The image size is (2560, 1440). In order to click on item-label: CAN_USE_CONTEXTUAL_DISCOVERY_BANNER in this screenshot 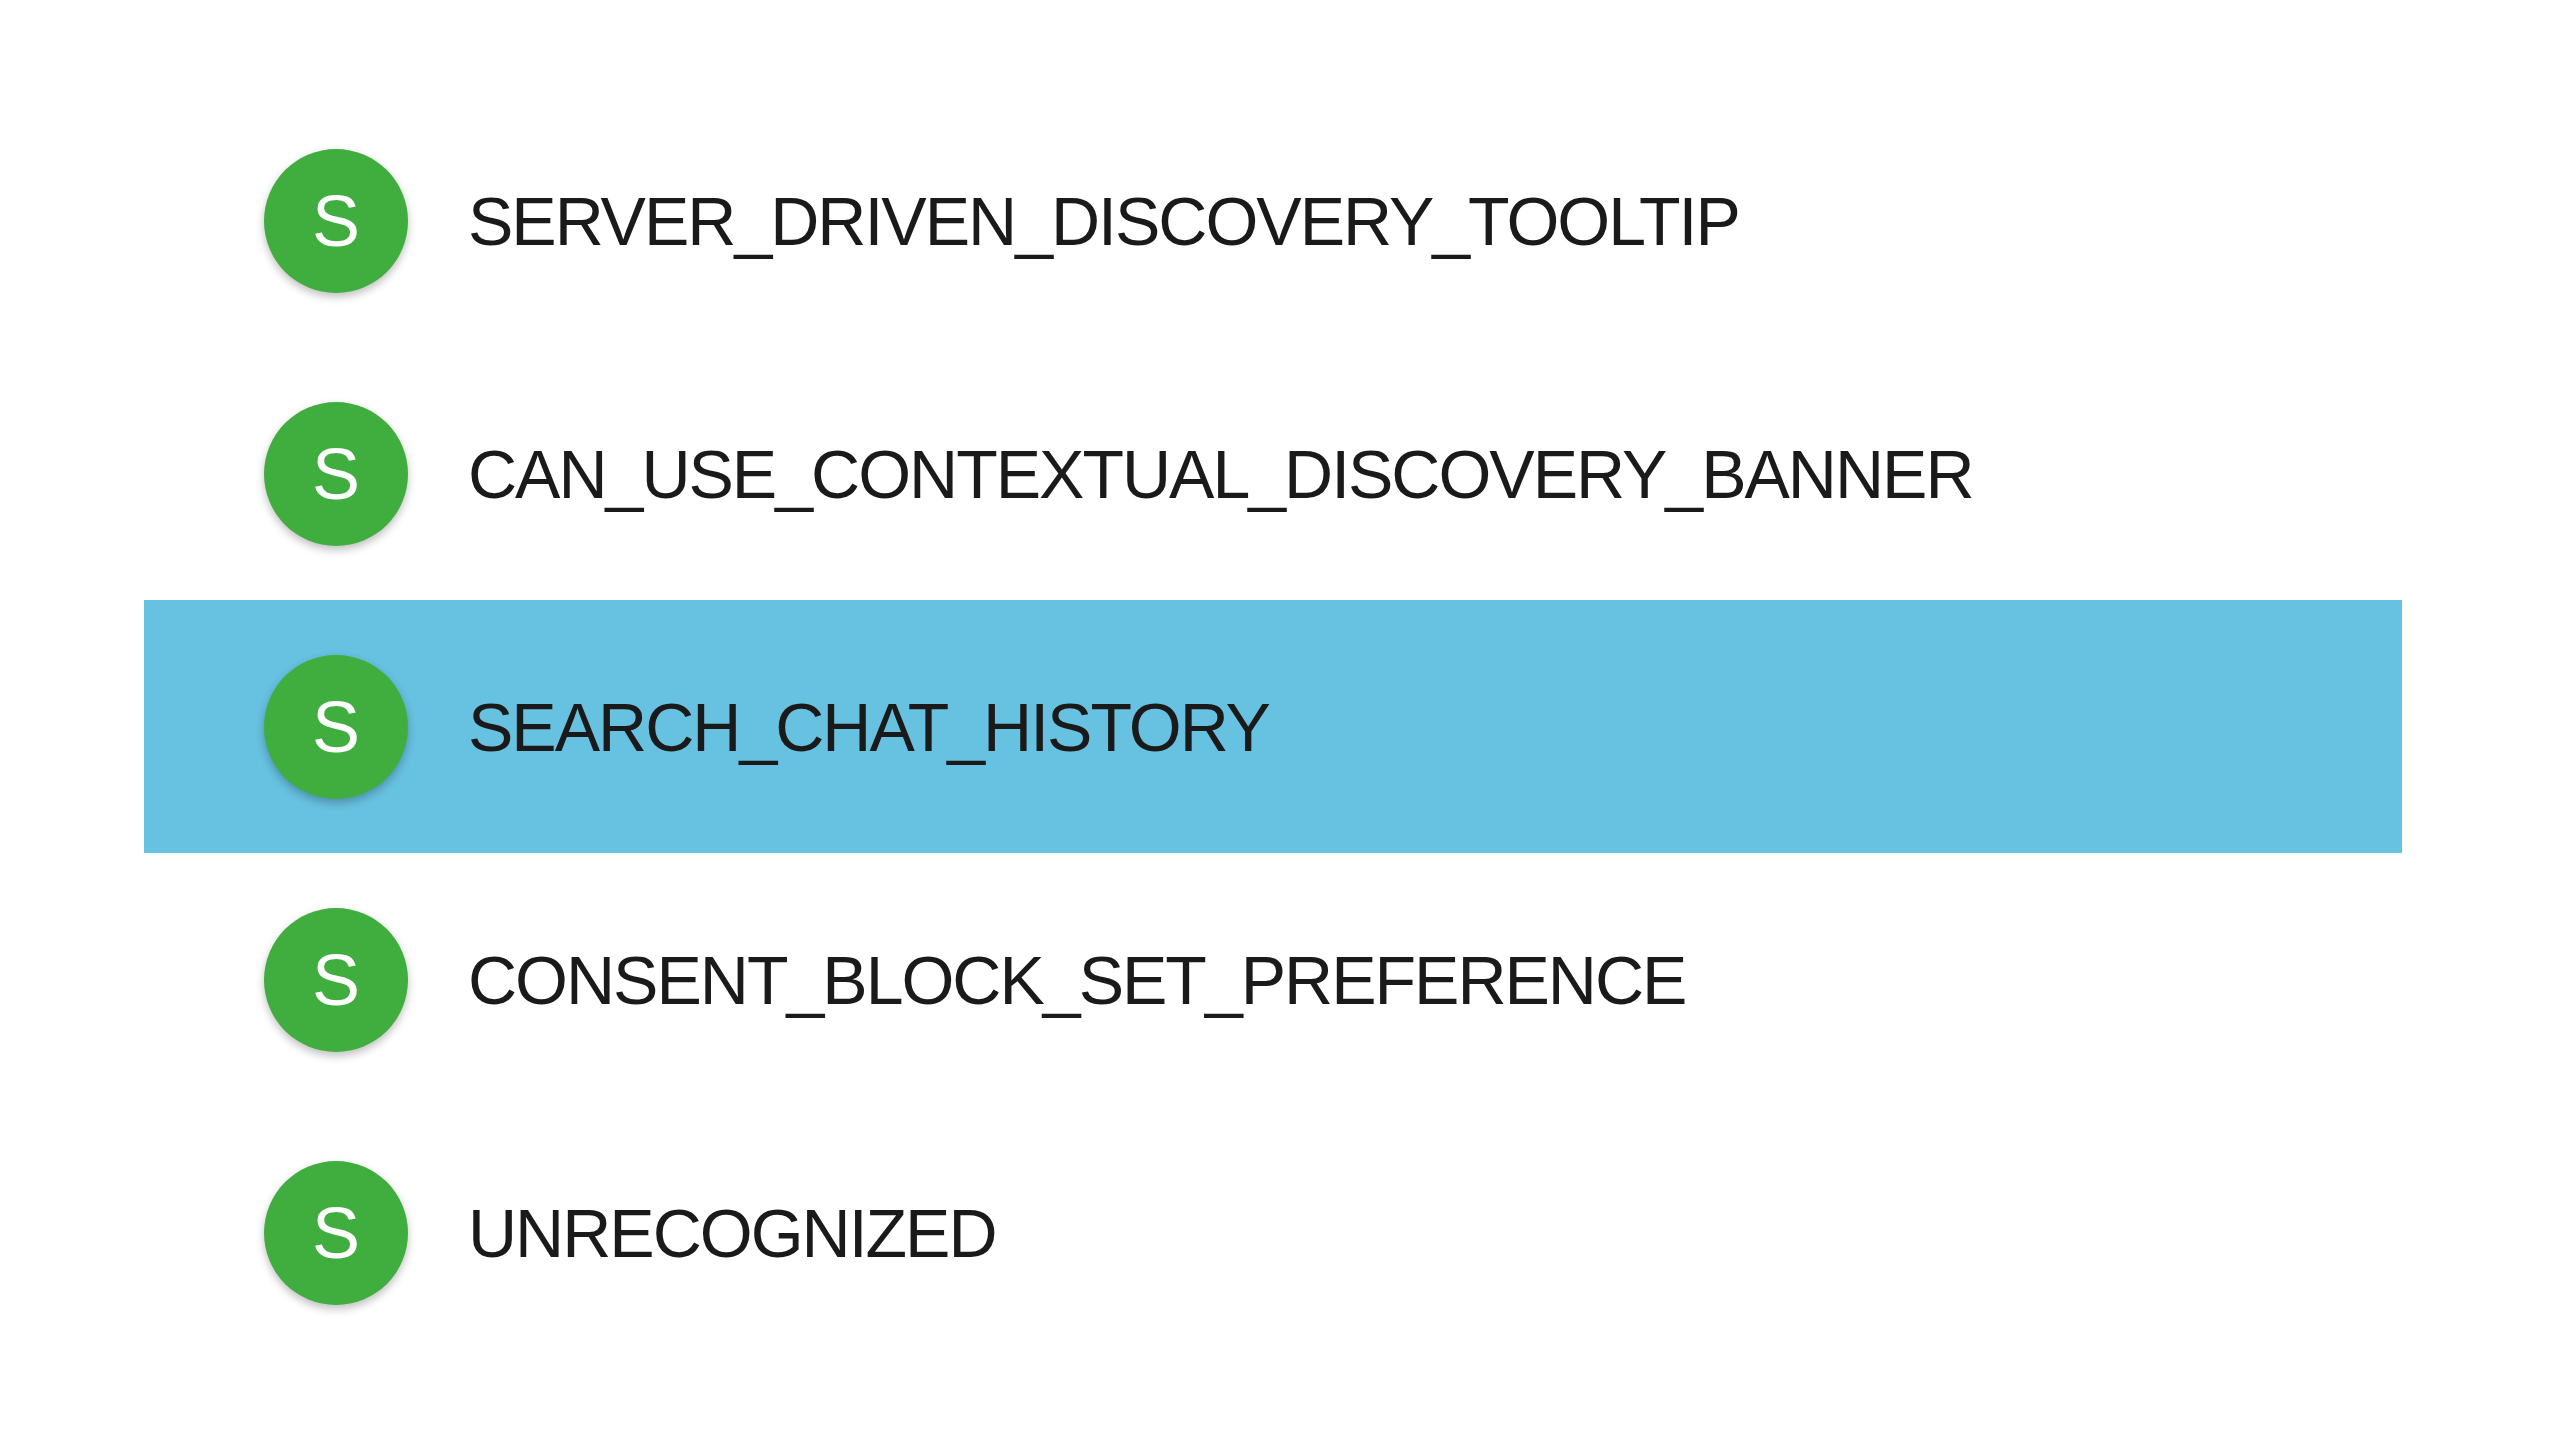, I will do `click(1220, 473)`.